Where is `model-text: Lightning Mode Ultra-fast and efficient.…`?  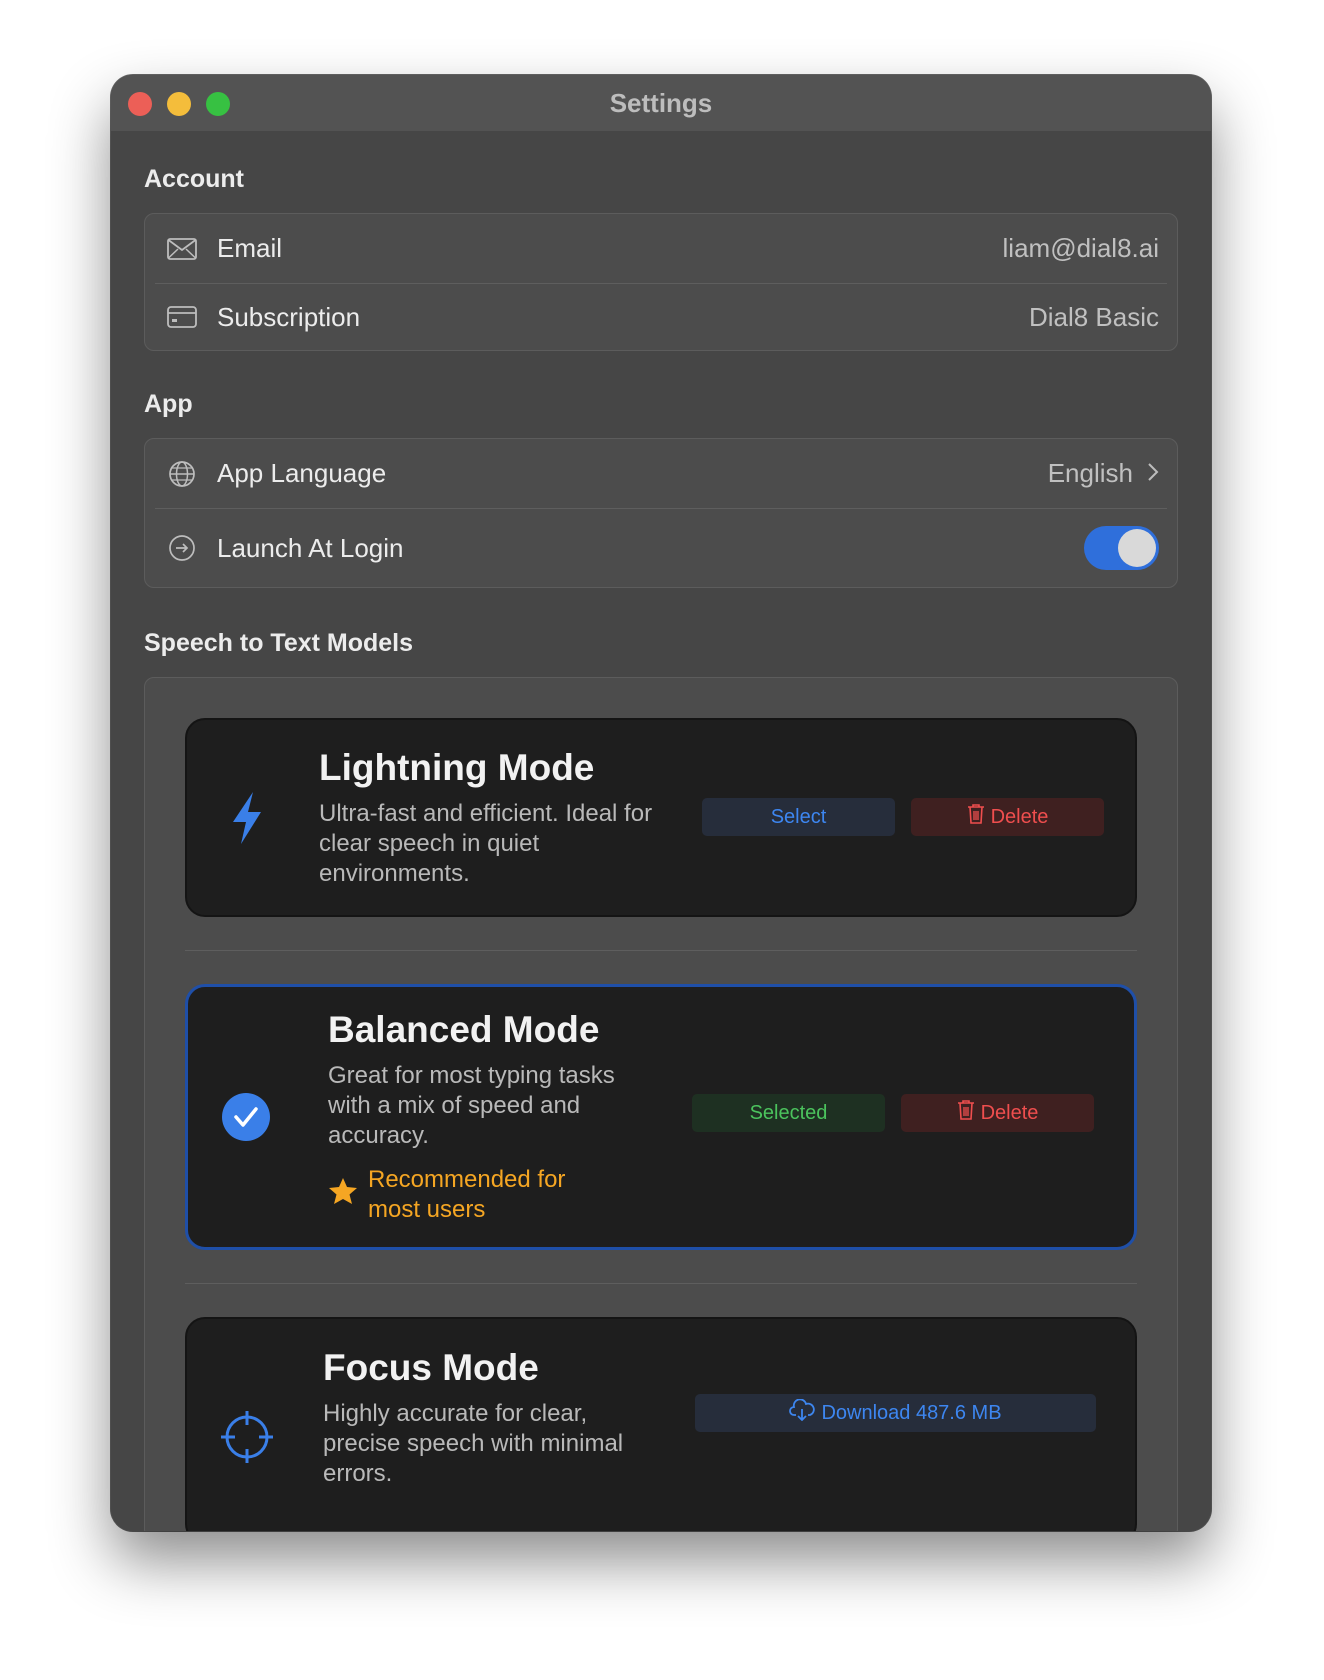 model-text: Lightning Mode Ultra-fast and efficient.… is located at coordinates (494, 818).